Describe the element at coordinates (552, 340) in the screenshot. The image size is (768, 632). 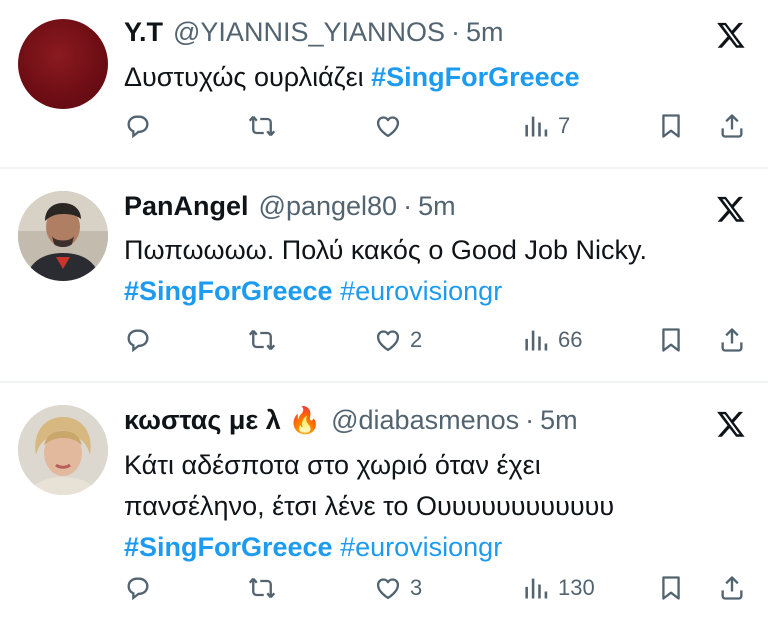
I see `views-button: 66` at that location.